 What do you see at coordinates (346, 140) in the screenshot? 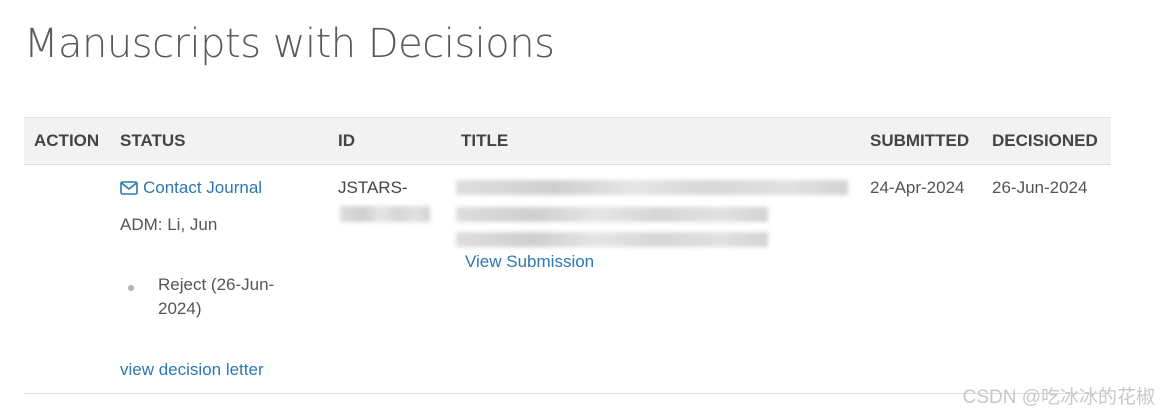
I see `column-header-id: ID` at bounding box center [346, 140].